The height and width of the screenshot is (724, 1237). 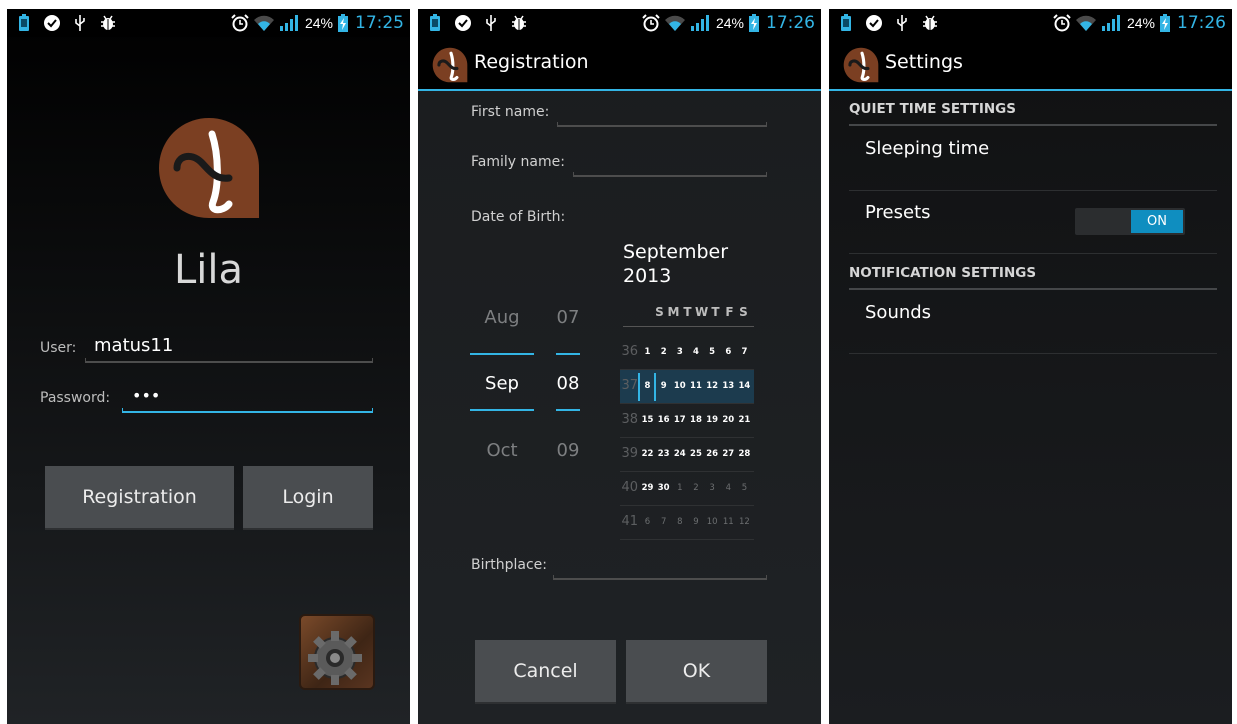 I want to click on presets-pref: Presets, so click(x=898, y=212).